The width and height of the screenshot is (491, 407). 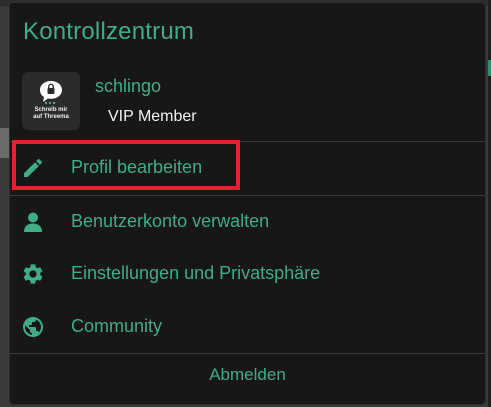 I want to click on menu-item-settings-privacy: Einstellungen und Privatsphäre, so click(x=247, y=274).